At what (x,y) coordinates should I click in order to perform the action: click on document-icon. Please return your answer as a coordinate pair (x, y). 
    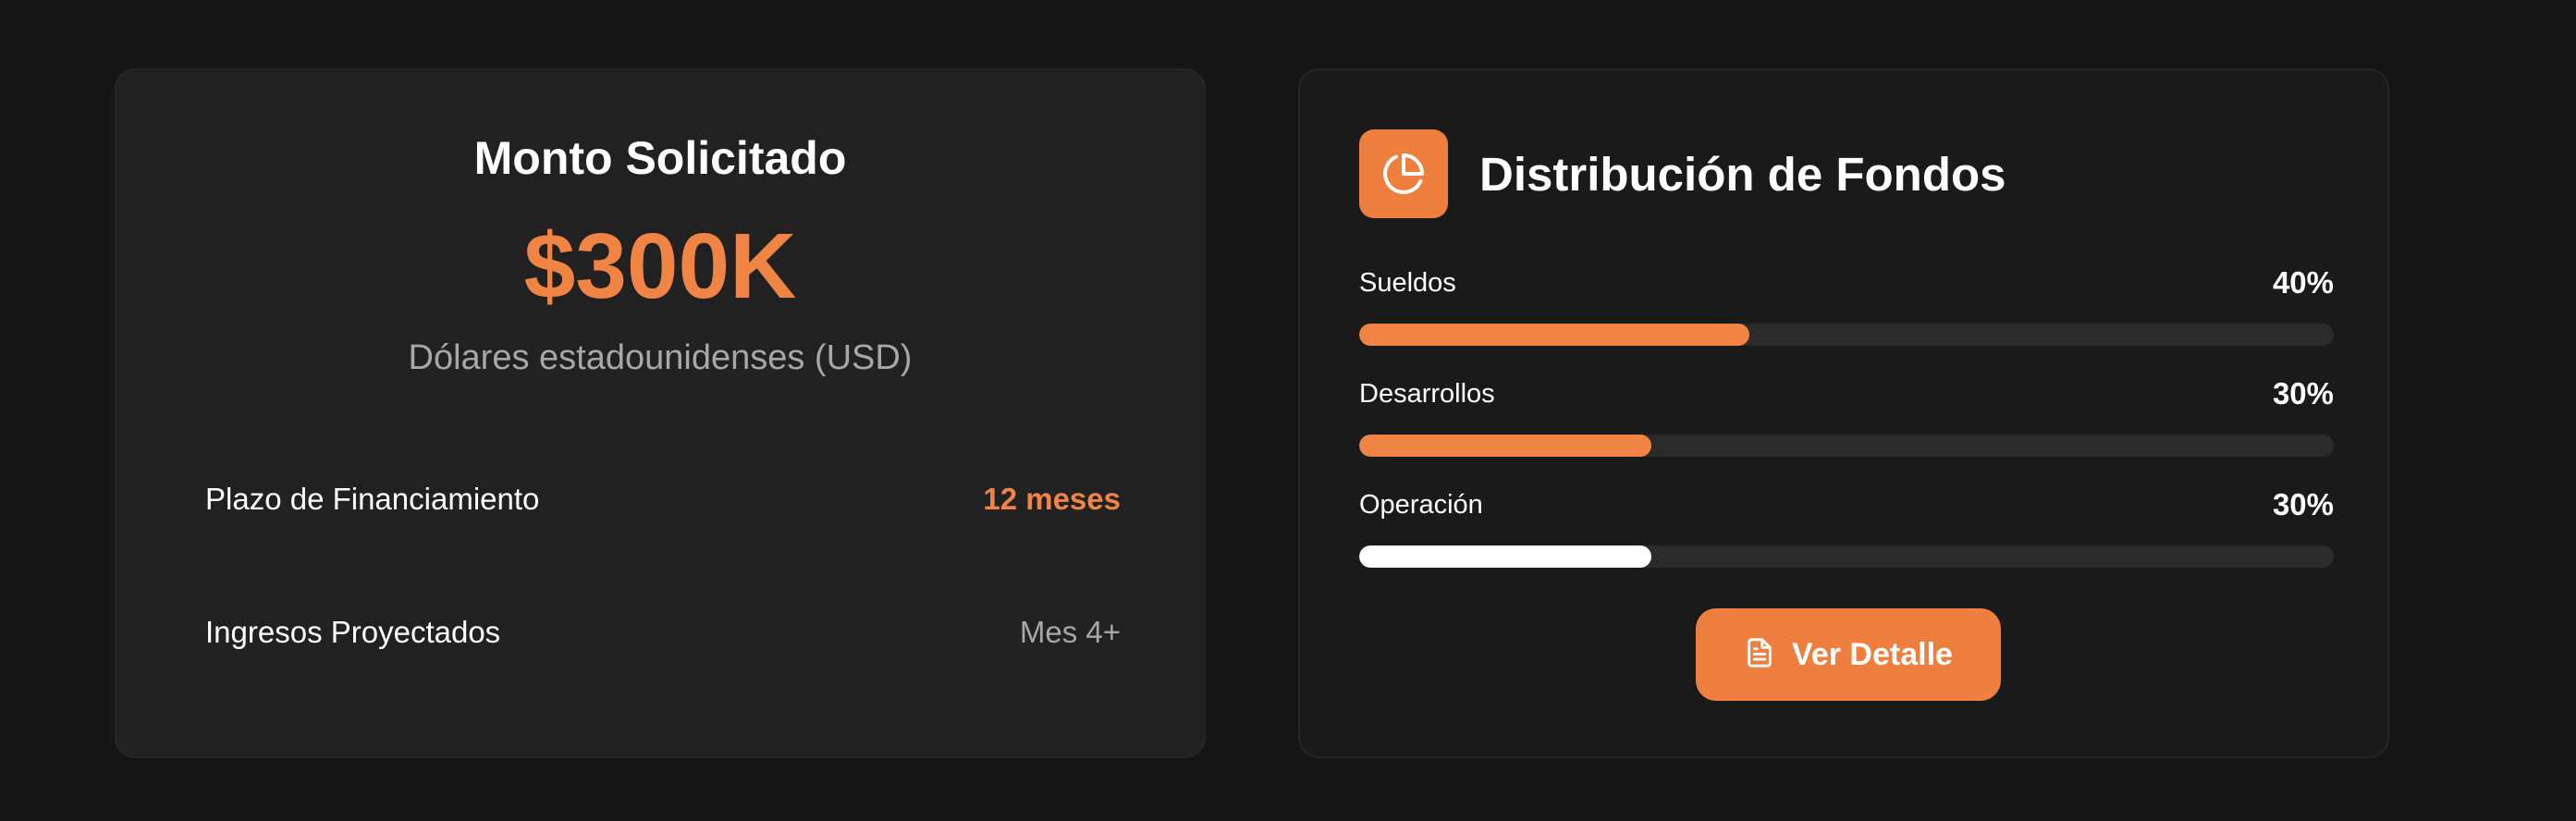
    Looking at the image, I should click on (1759, 655).